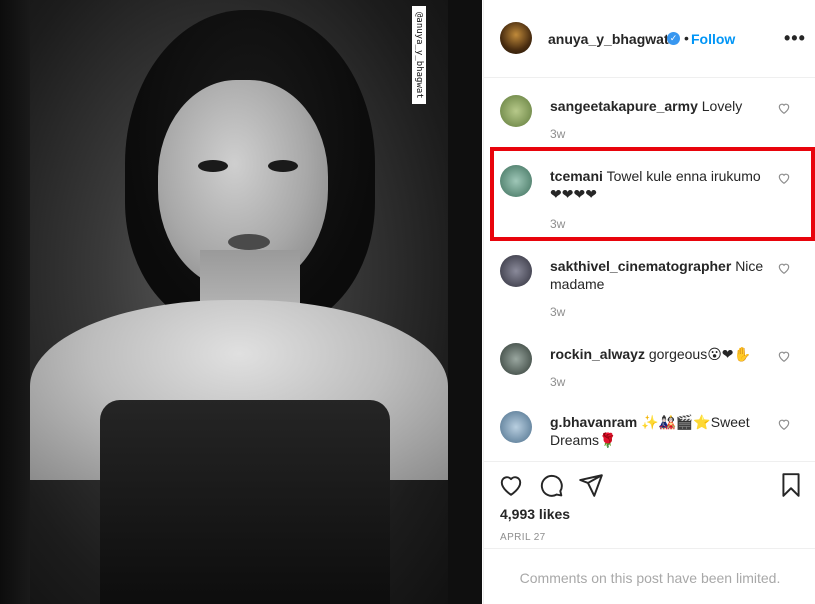  Describe the element at coordinates (699, 354) in the screenshot. I see `comment-text: gorgeous😮❤✋` at that location.